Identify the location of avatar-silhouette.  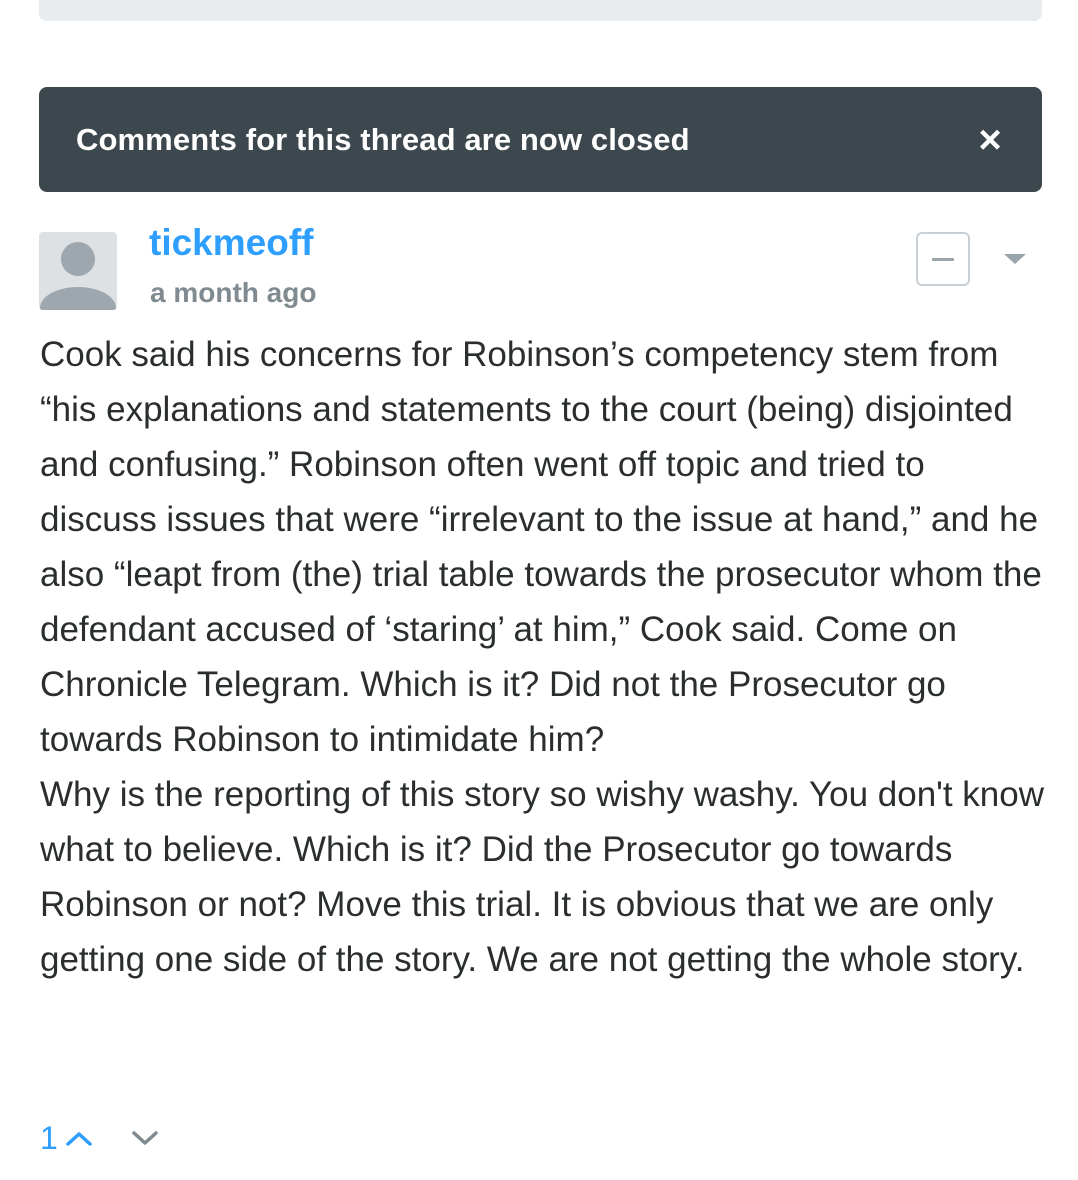
(78, 276).